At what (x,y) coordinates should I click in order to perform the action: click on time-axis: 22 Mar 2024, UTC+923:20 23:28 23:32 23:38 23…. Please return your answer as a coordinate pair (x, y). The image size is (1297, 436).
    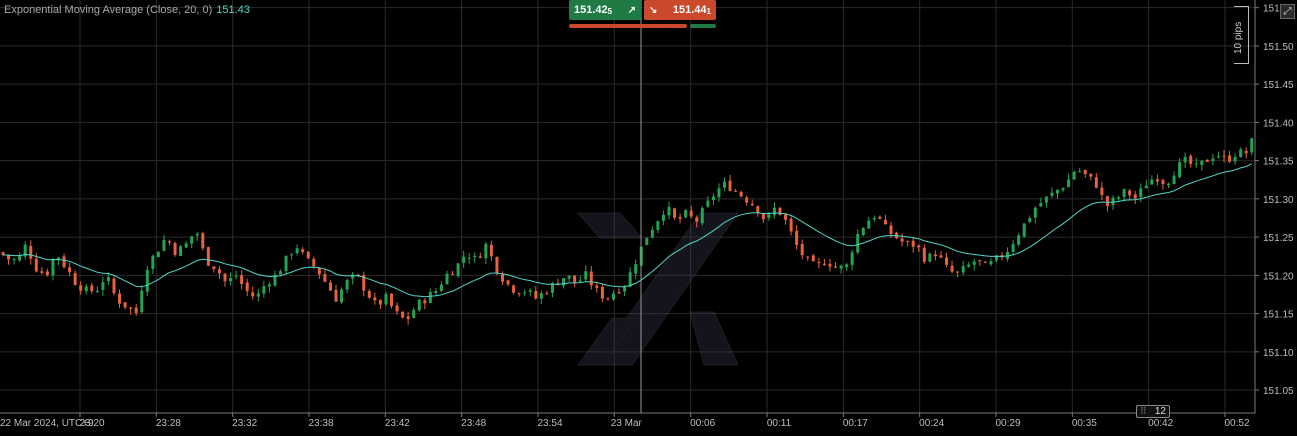
    Looking at the image, I should click on (625, 421).